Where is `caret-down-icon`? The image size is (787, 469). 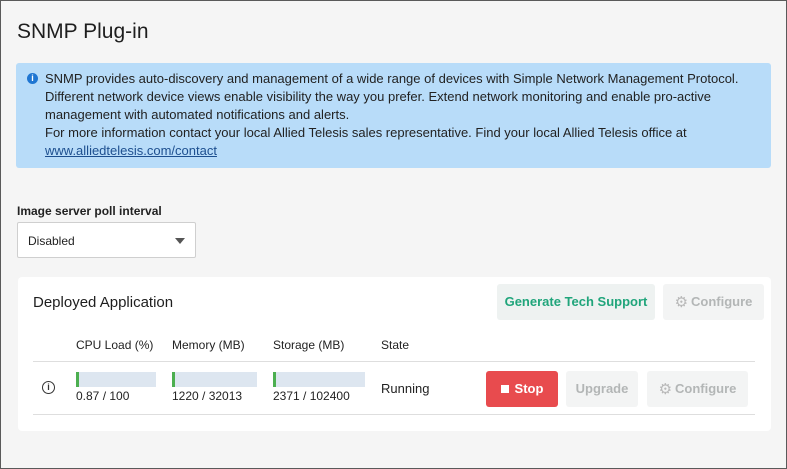
caret-down-icon is located at coordinates (180, 241).